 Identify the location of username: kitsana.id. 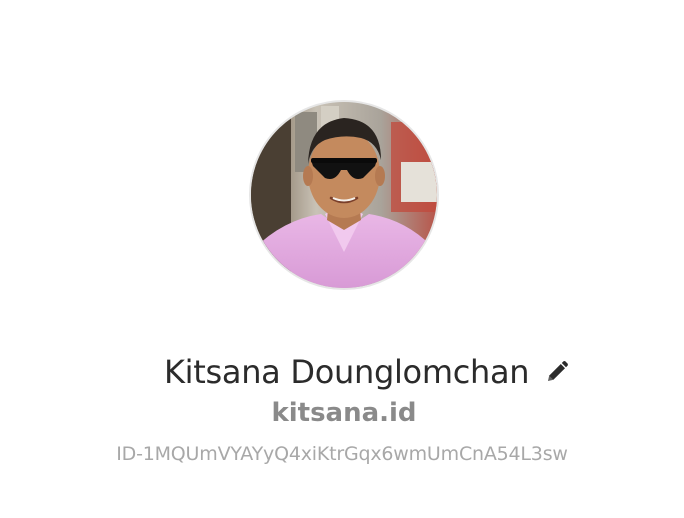
(344, 413).